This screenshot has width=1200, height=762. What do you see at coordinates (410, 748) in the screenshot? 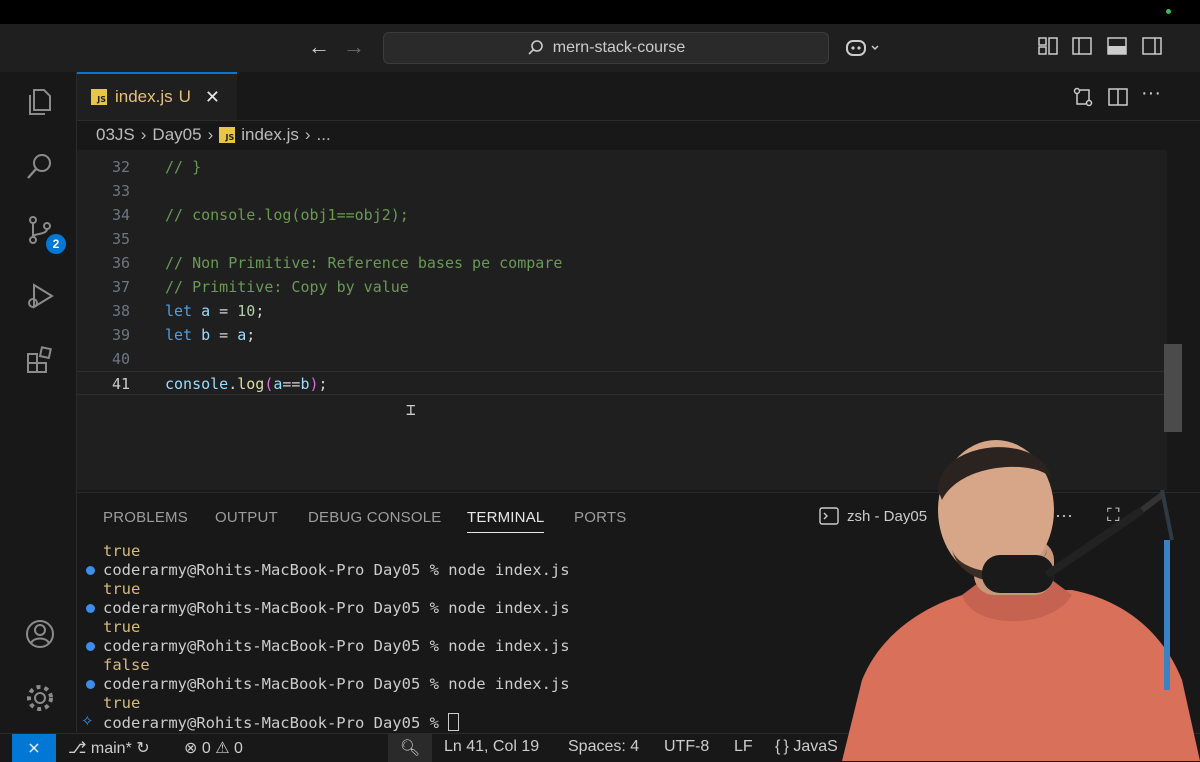
I see `zoom-icon: 🔍︎` at bounding box center [410, 748].